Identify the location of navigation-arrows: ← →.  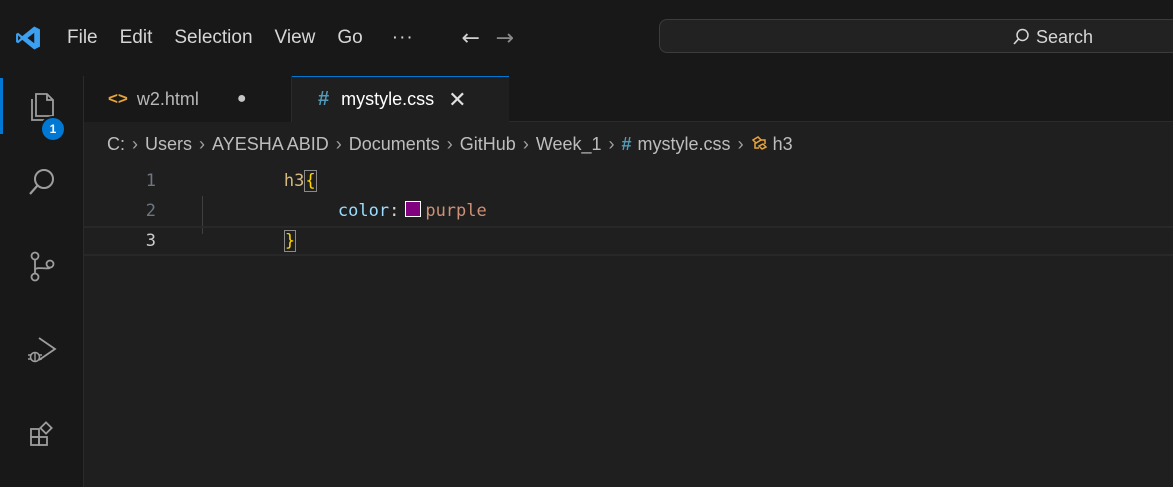
(488, 38).